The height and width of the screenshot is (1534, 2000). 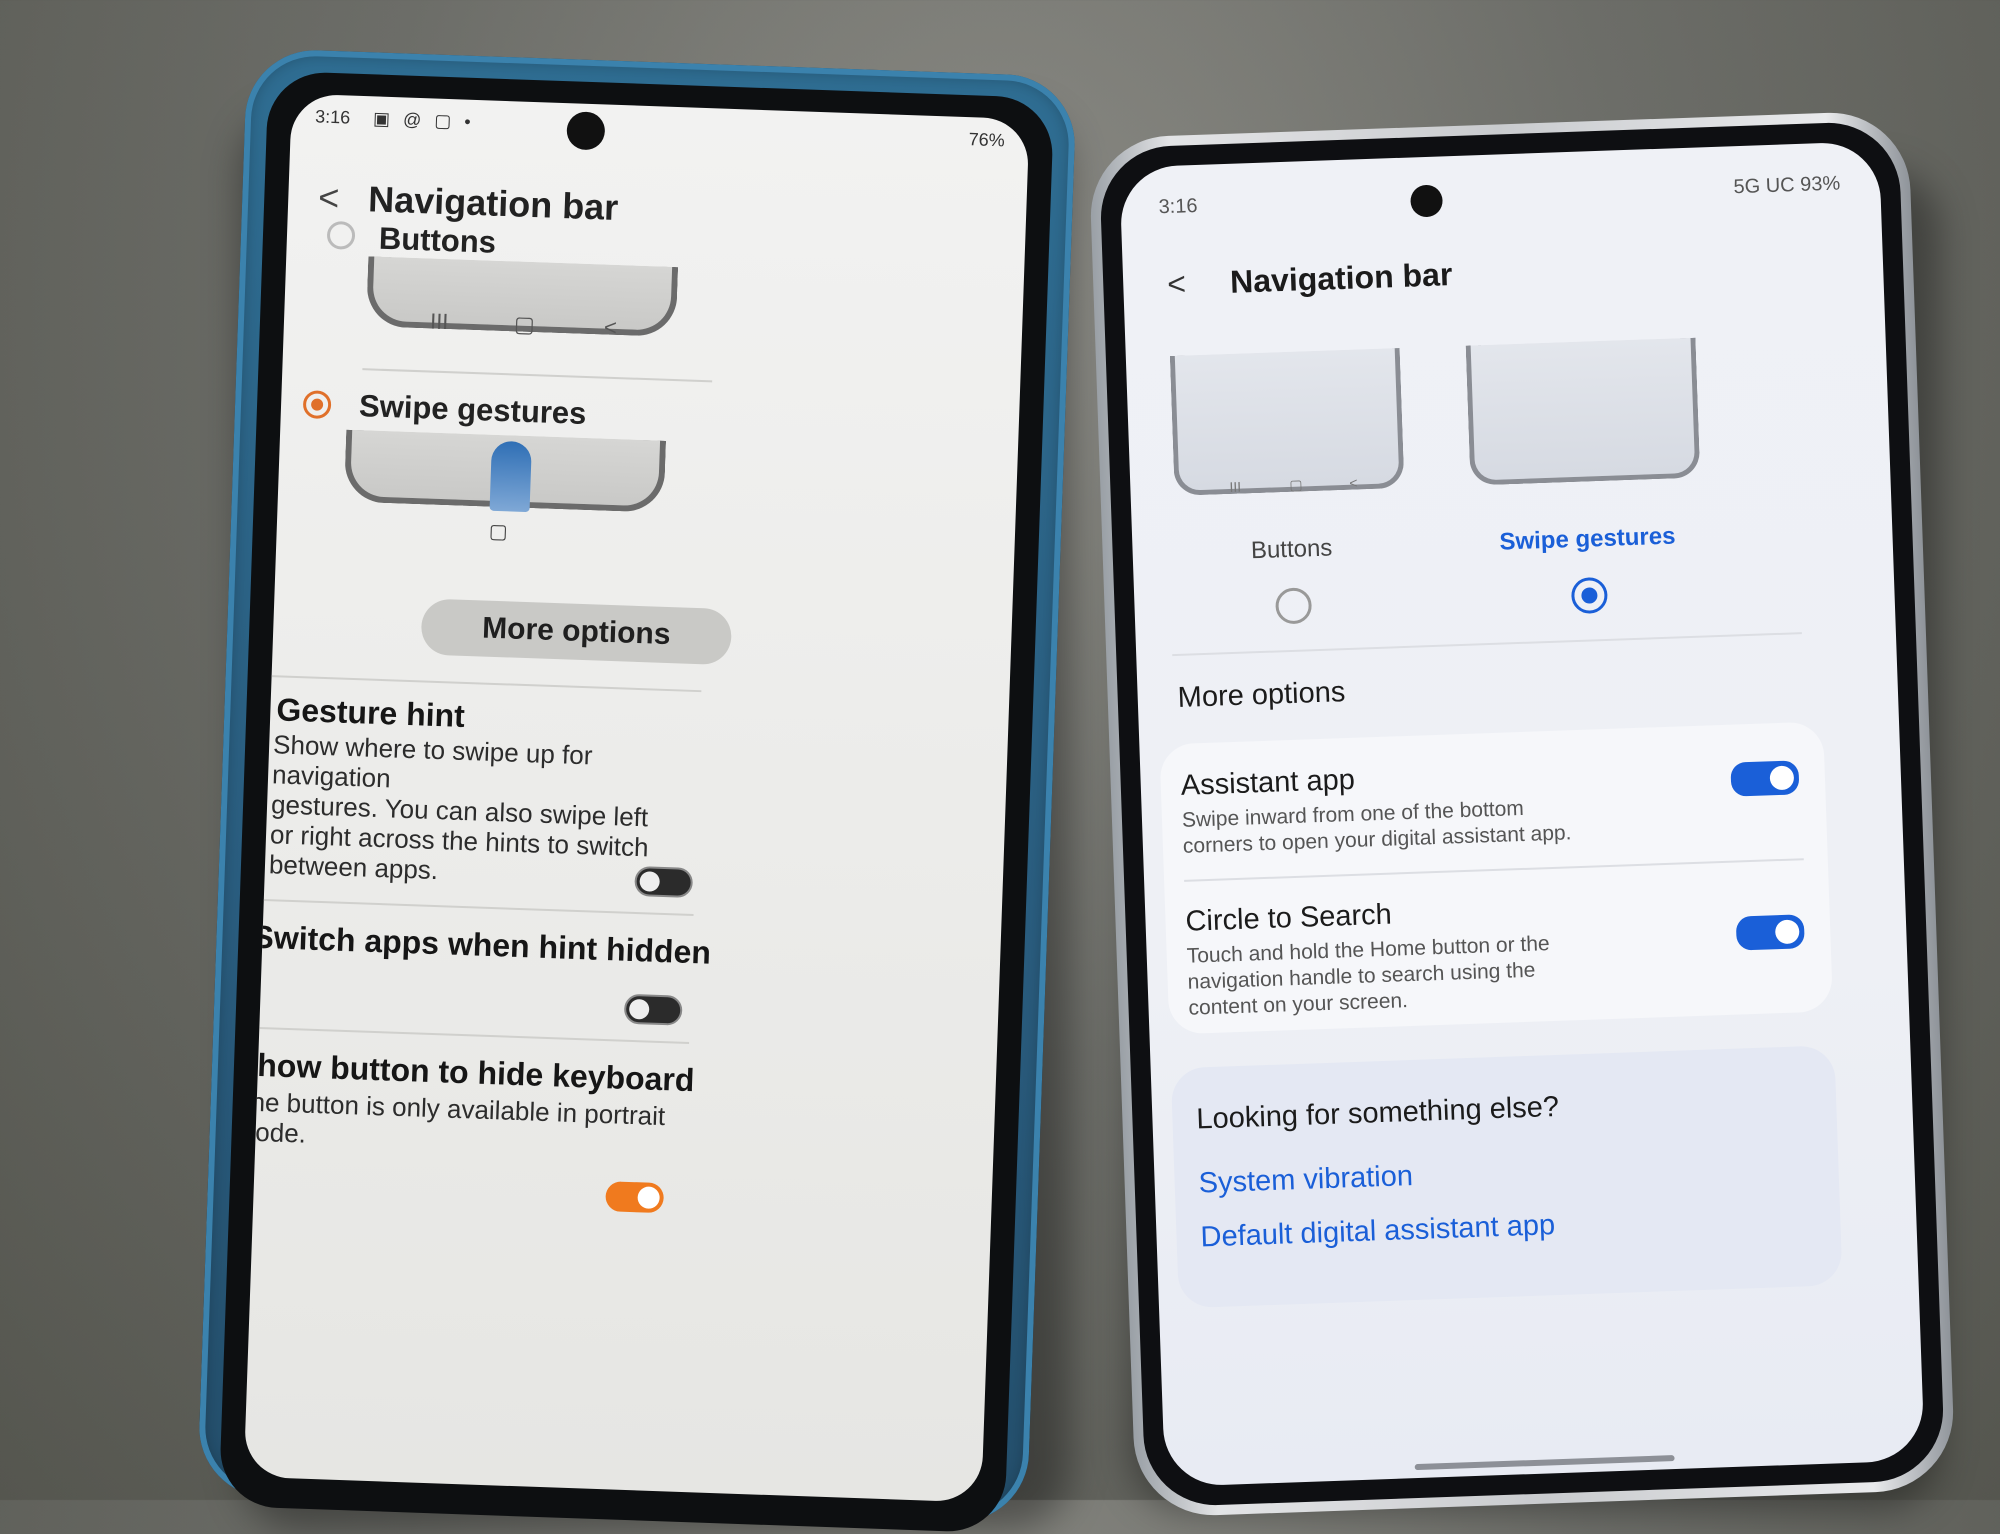 What do you see at coordinates (481, 944) in the screenshot?
I see `switch-apps-title: Switch apps when hint hidden` at bounding box center [481, 944].